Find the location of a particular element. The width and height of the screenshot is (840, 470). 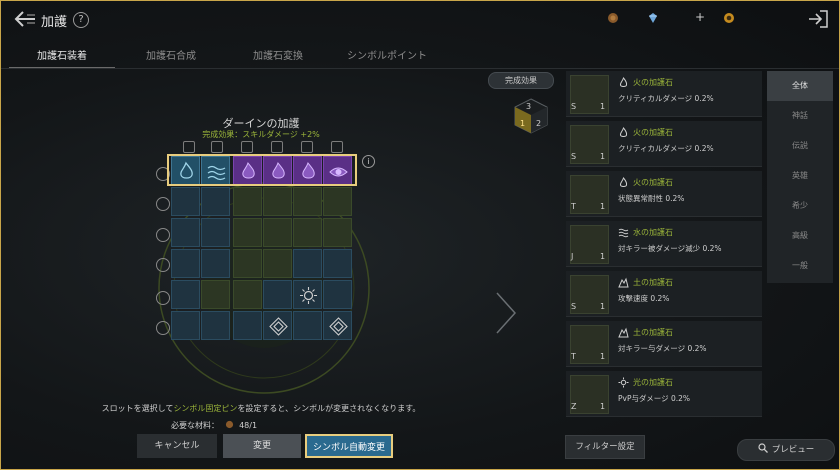

cancel-button: キャンセル is located at coordinates (177, 446).